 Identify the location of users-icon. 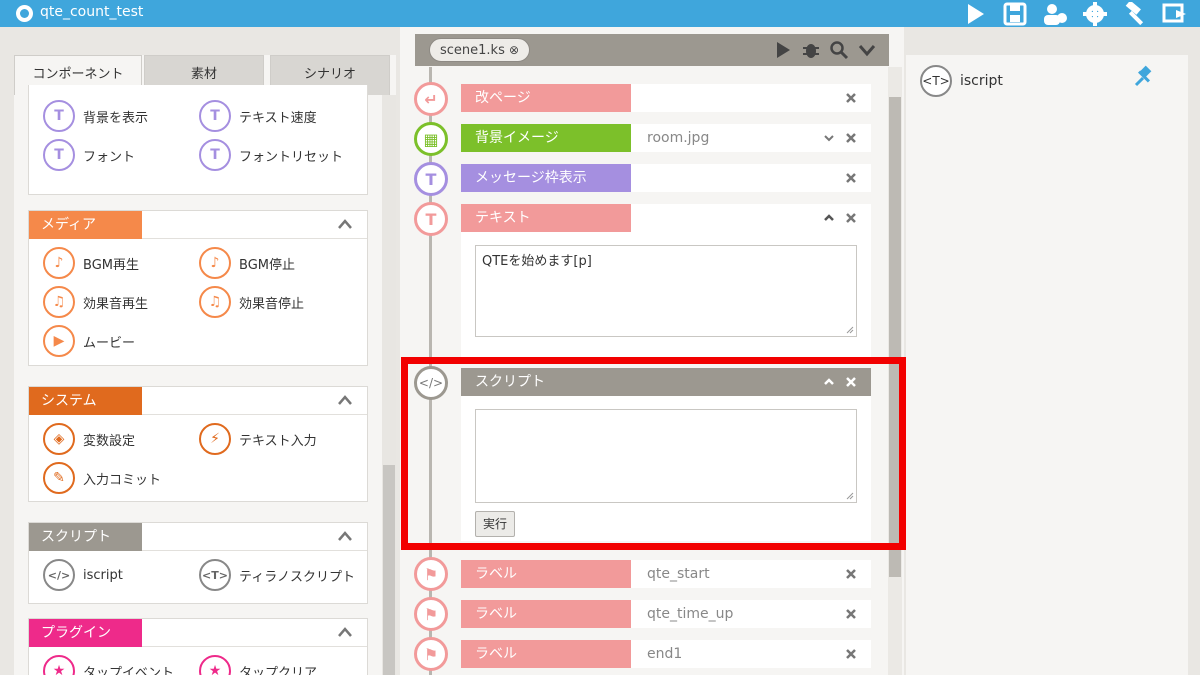
(1055, 14).